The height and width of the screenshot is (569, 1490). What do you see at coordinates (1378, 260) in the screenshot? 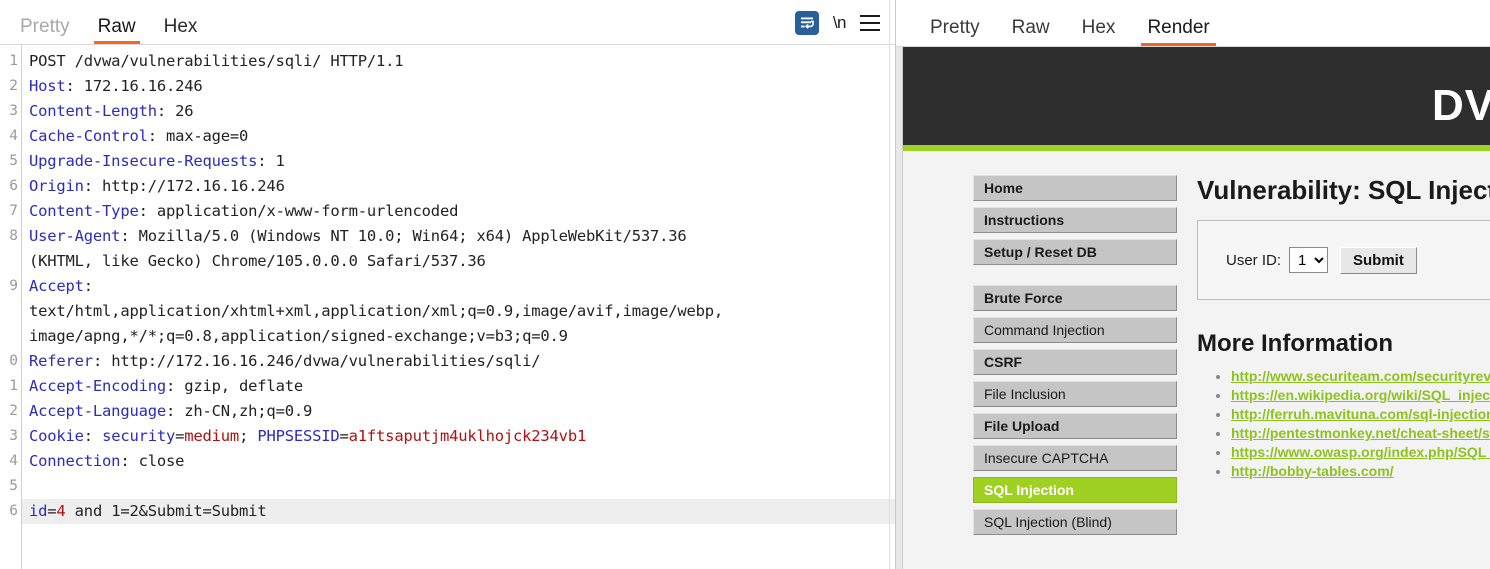
I see `submit-button: Submit` at bounding box center [1378, 260].